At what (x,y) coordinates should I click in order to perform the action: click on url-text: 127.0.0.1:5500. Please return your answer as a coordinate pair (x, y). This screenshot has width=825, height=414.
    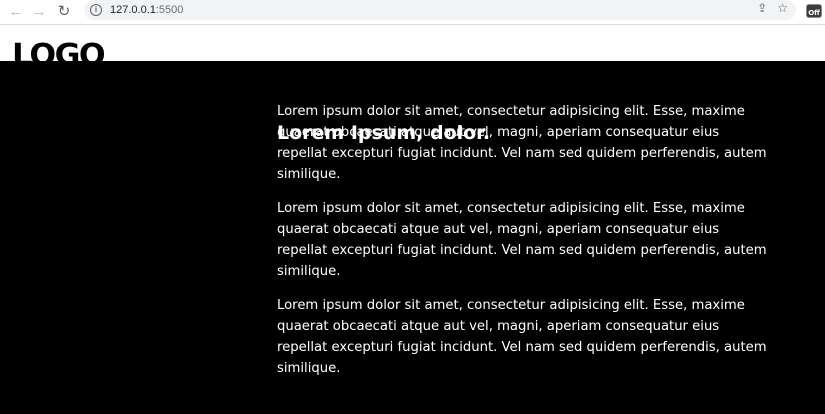
    Looking at the image, I should click on (146, 10).